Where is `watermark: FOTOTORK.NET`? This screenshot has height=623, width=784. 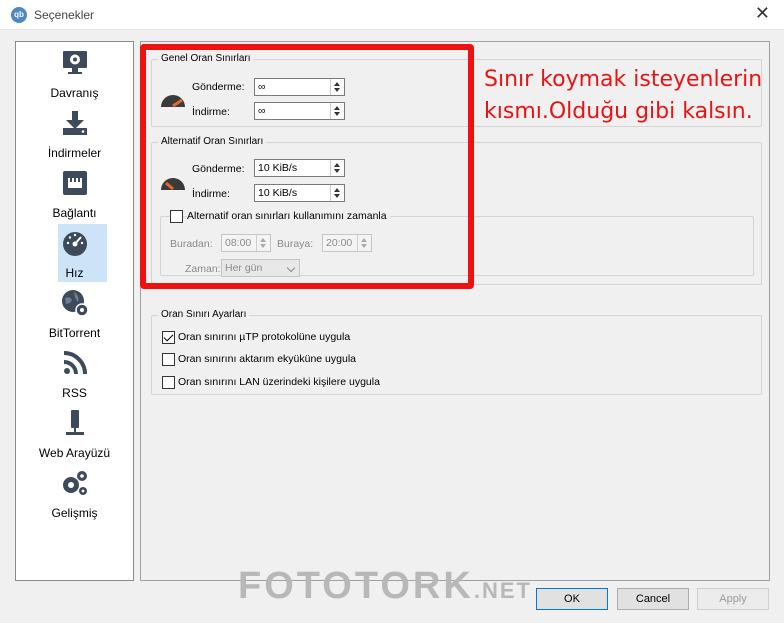
watermark: FOTOTORK.NET is located at coordinates (385, 586).